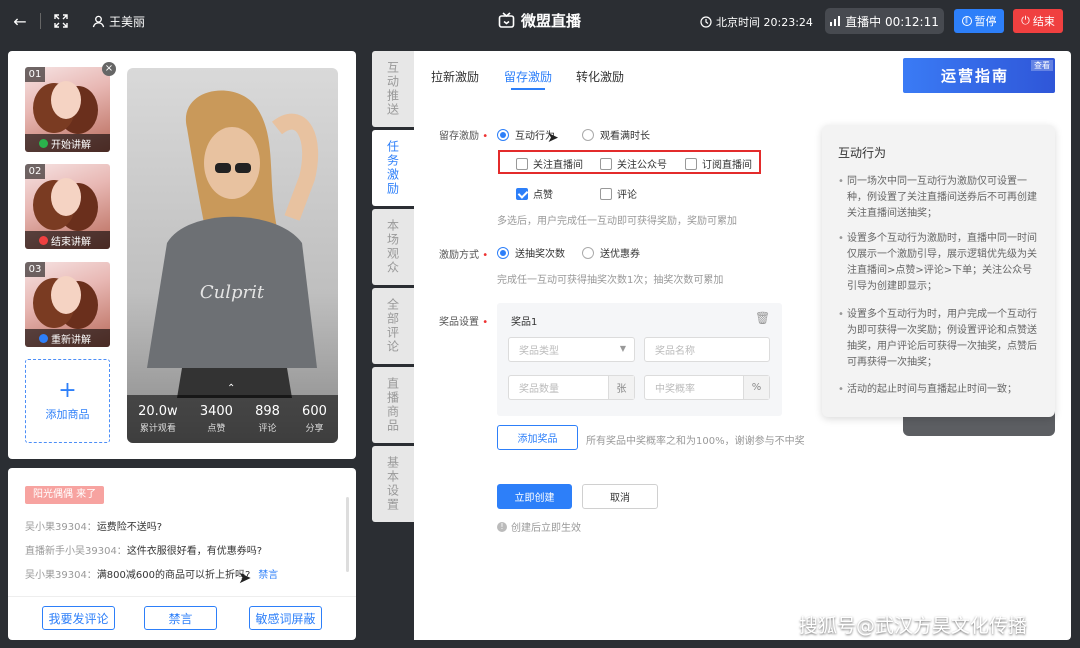 Image resolution: width=1080 pixels, height=648 pixels. What do you see at coordinates (600, 76) in the screenshot?
I see `tab-conversion: 转化激励` at bounding box center [600, 76].